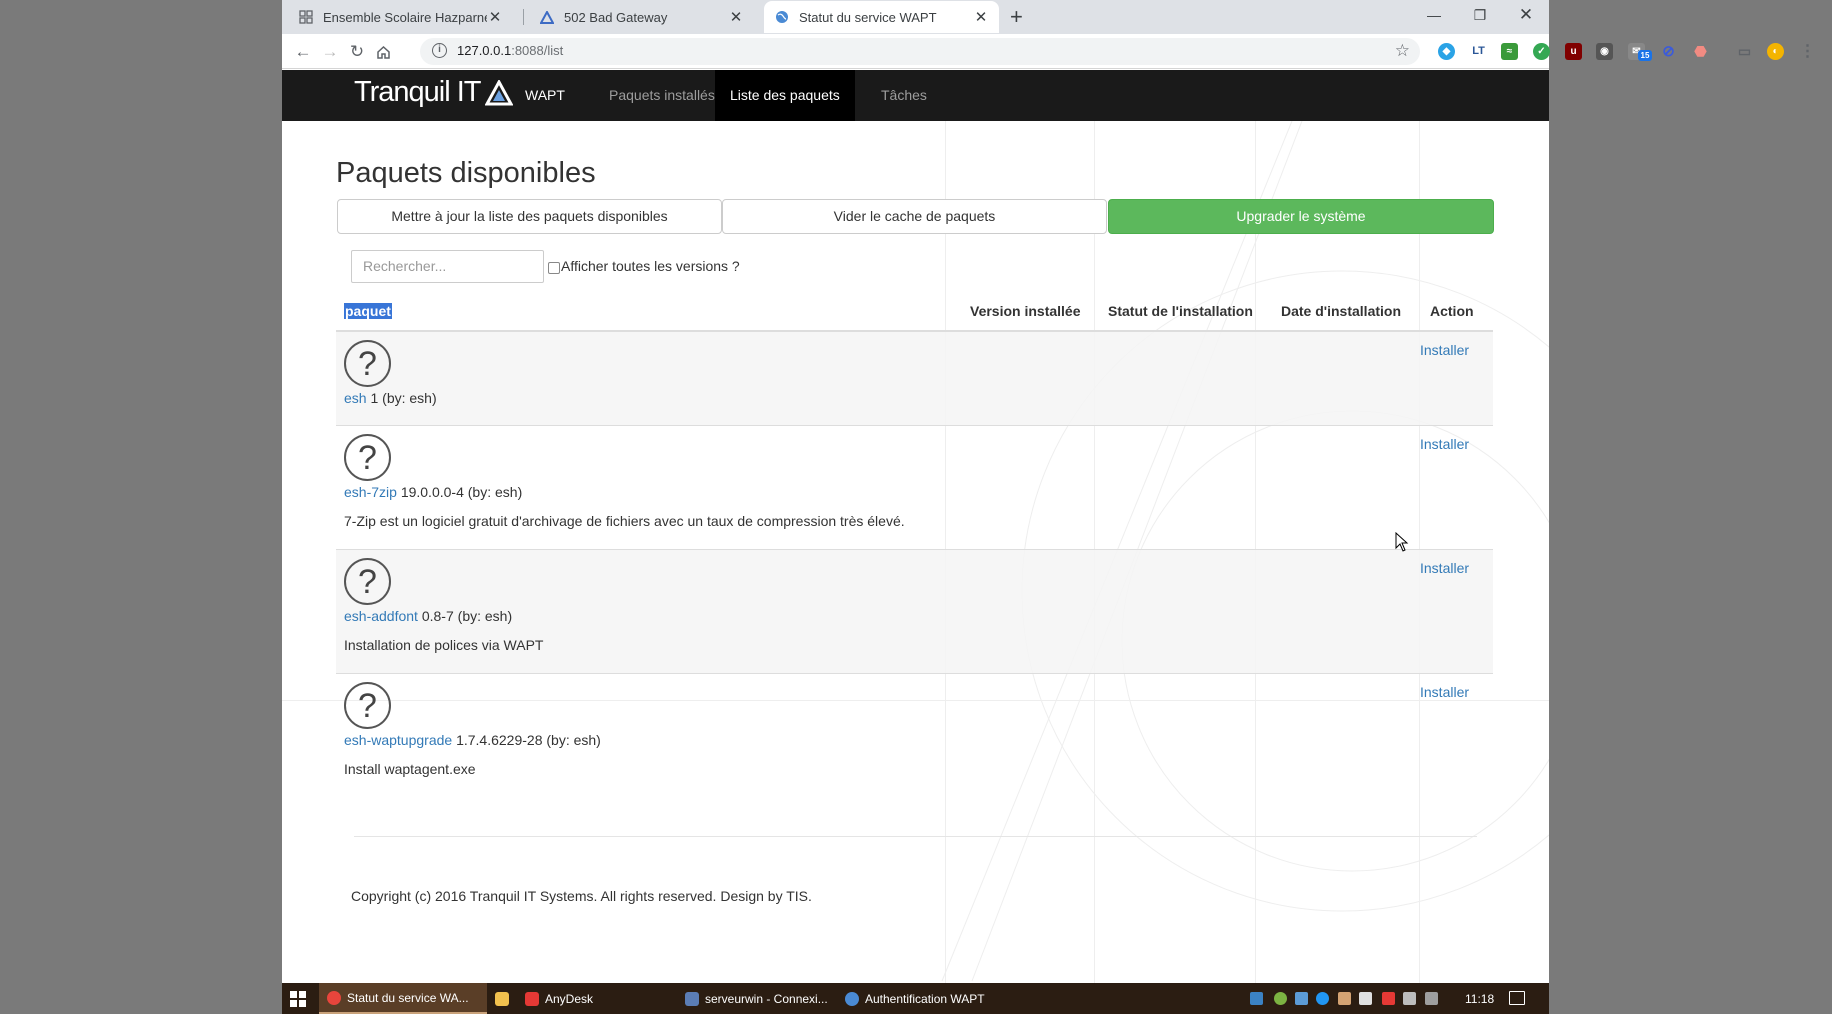 This screenshot has height=1014, width=1832. I want to click on nav-installed-packages: Paquets installés, so click(662, 95).